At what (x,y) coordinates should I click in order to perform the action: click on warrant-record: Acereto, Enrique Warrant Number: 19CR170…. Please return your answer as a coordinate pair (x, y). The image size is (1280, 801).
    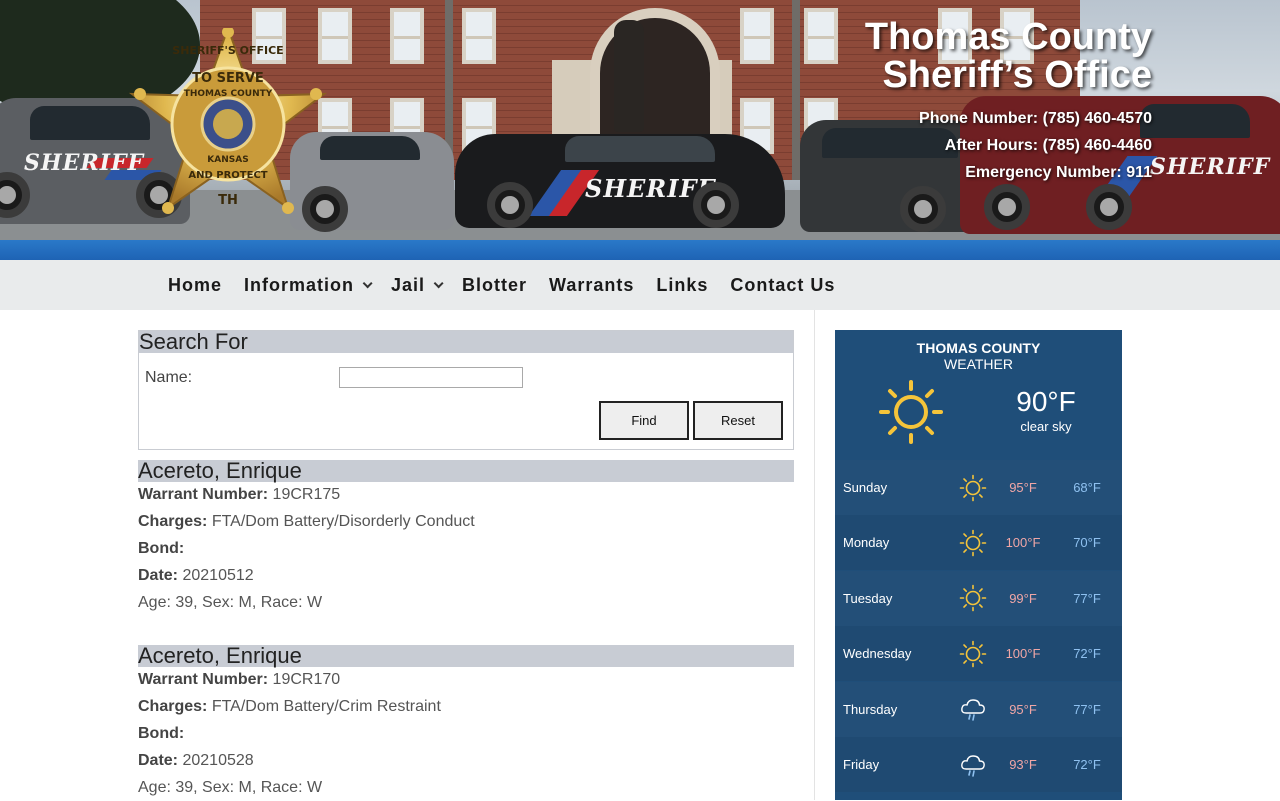
    Looking at the image, I should click on (466, 723).